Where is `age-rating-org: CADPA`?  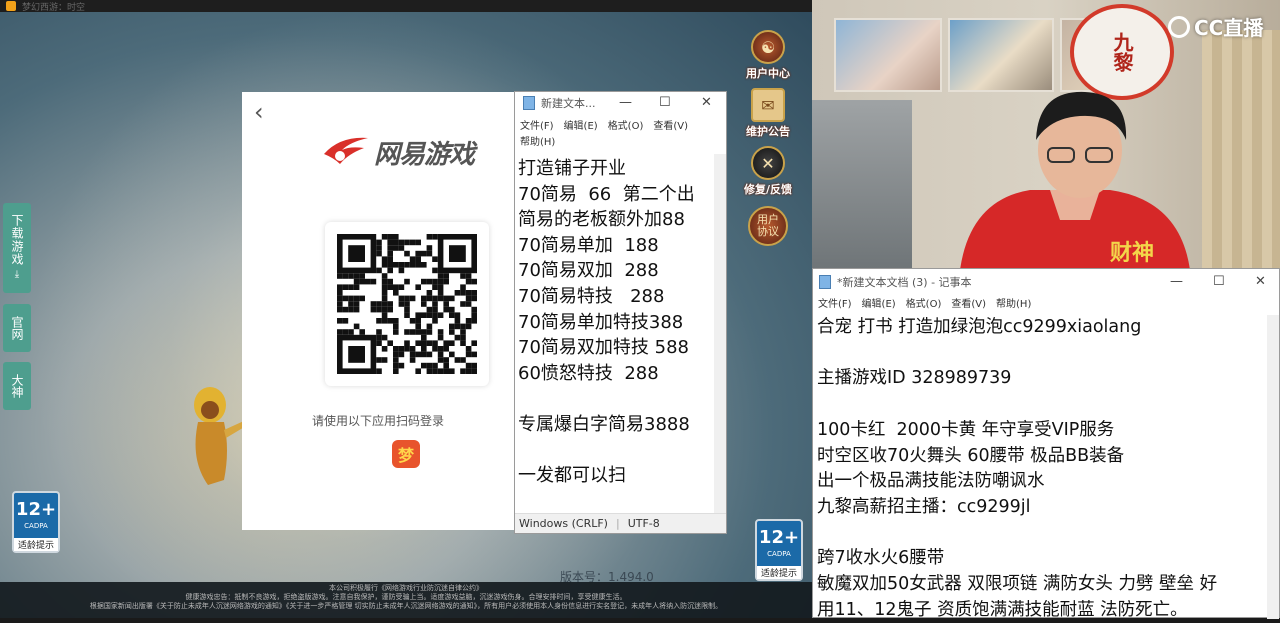 age-rating-org: CADPA is located at coordinates (779, 554).